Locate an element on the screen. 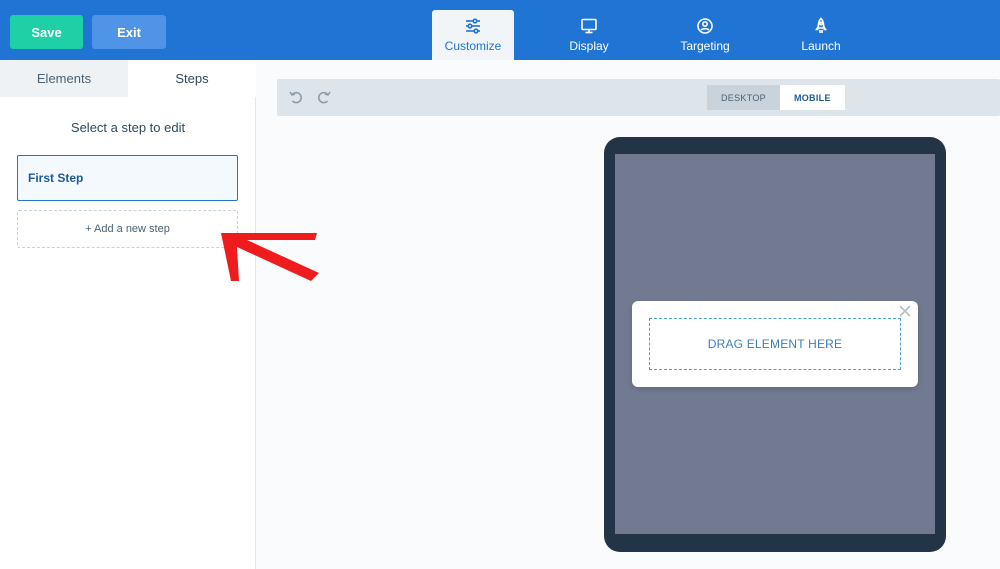 The image size is (1000, 569). drop-zone: DRAG ELEMENT HERE is located at coordinates (775, 344).